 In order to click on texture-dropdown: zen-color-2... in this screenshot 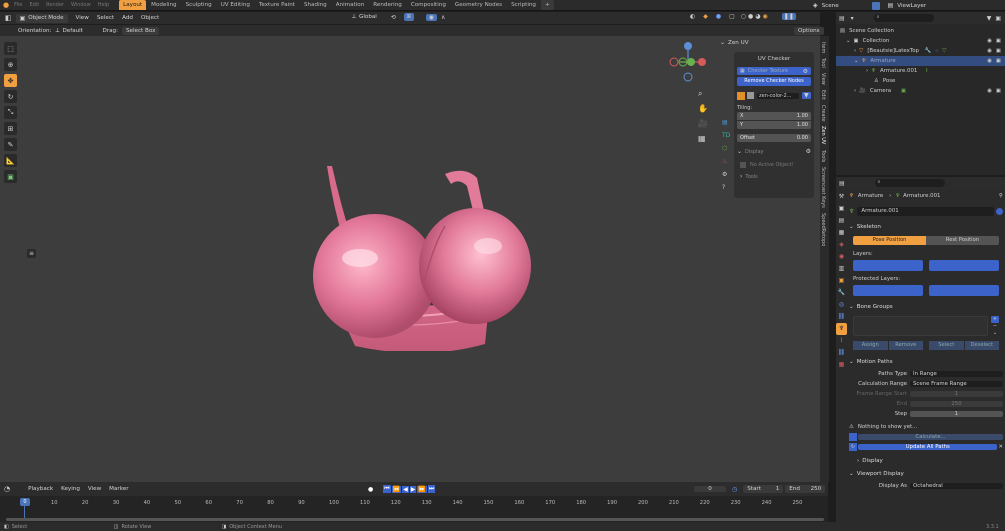, I will do `click(778, 95)`.